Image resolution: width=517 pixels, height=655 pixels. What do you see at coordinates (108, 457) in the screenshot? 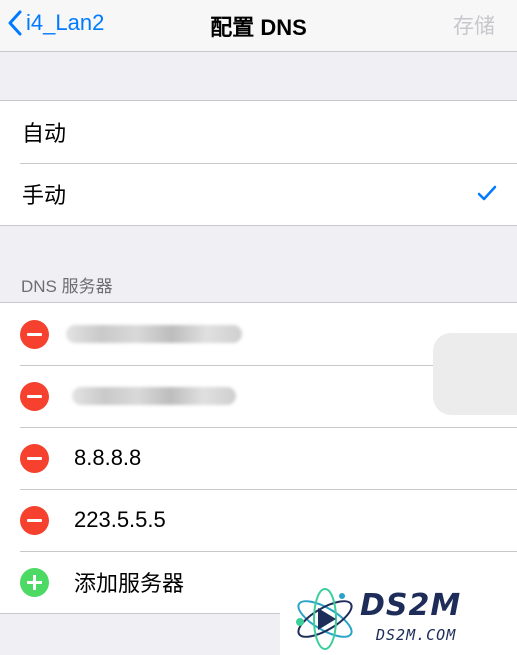
I see `dns-server-address: 8.8.8.8` at bounding box center [108, 457].